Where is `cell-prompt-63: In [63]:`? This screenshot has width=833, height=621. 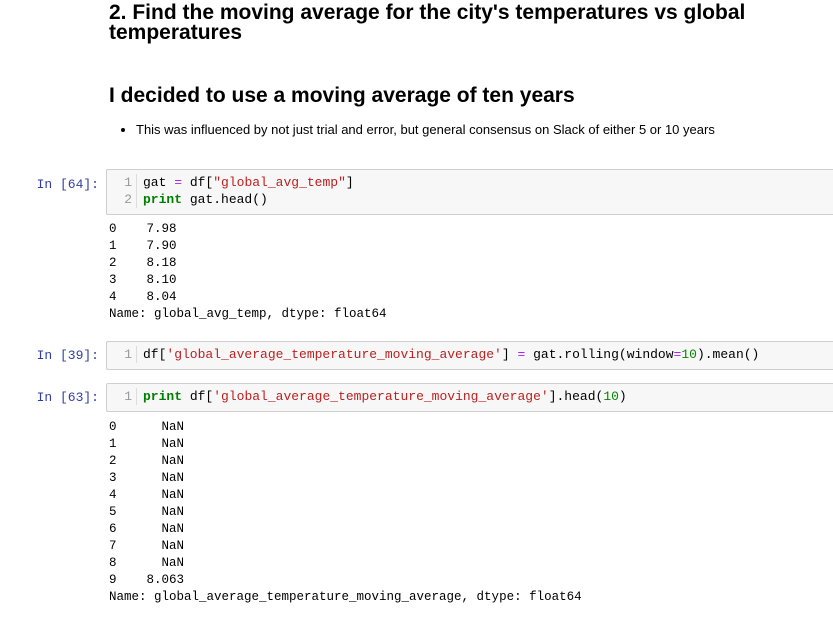 cell-prompt-63: In [63]: is located at coordinates (67, 397).